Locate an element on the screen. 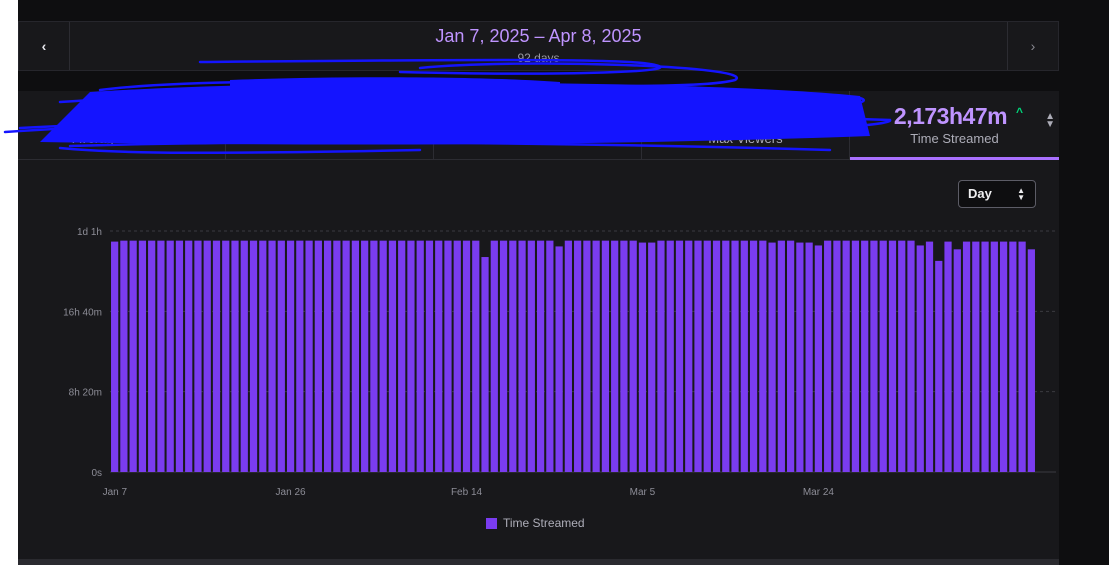  x-tick-label: Mar 5 is located at coordinates (643, 492).